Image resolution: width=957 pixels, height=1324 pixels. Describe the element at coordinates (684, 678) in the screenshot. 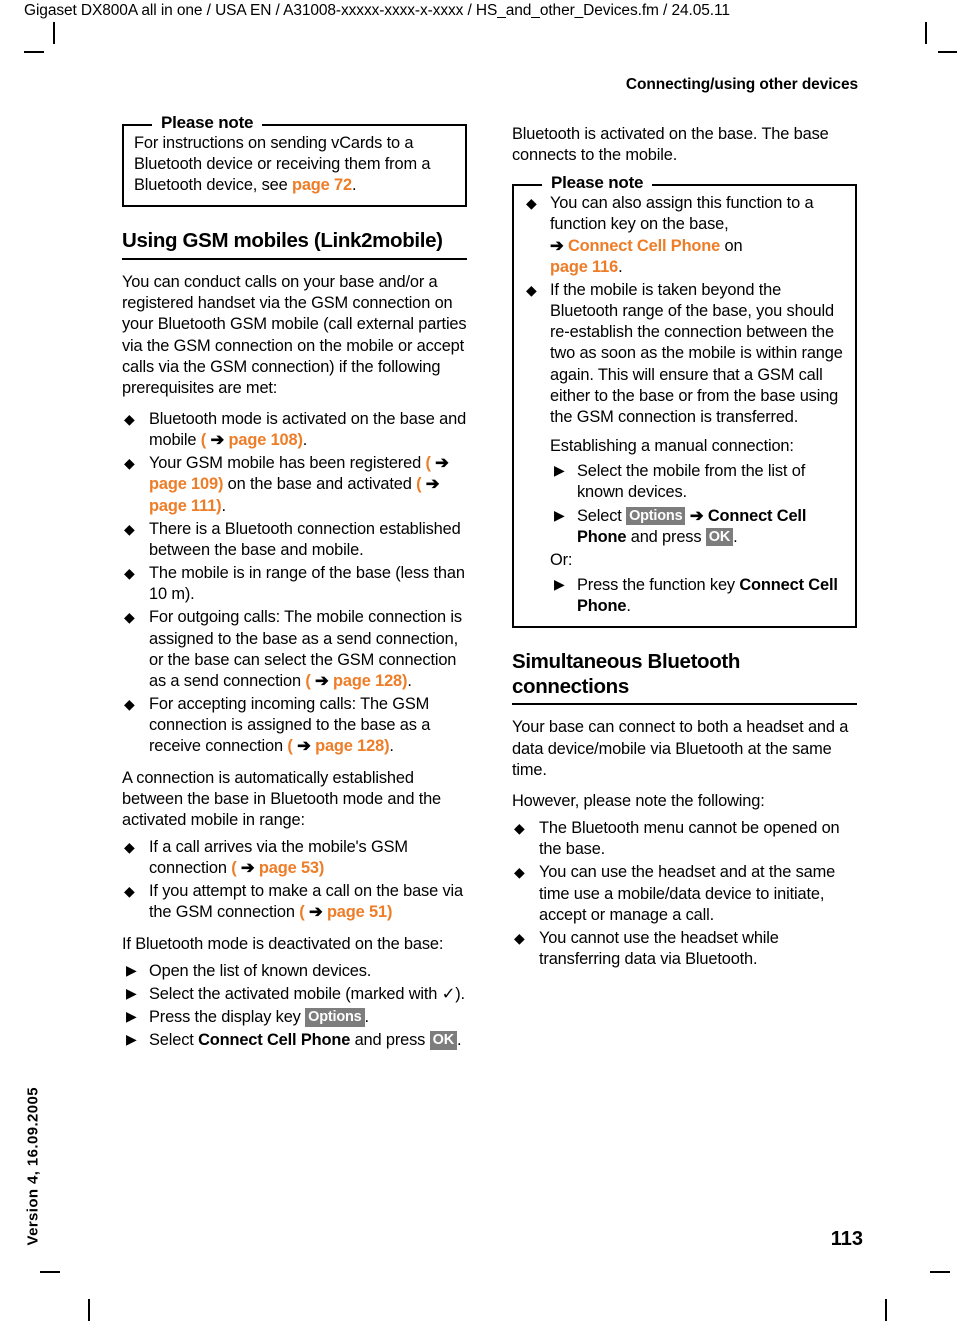

I see `section-heading-simultaneous-bluetooth: Simultaneous Bluetooth connections` at that location.